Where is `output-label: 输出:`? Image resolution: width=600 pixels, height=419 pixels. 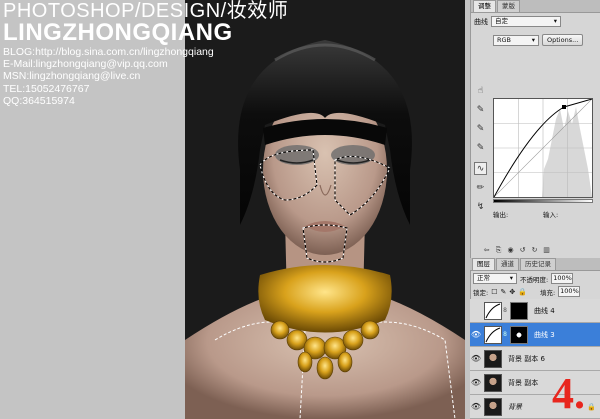
output-label: 输出: is located at coordinates (501, 215).